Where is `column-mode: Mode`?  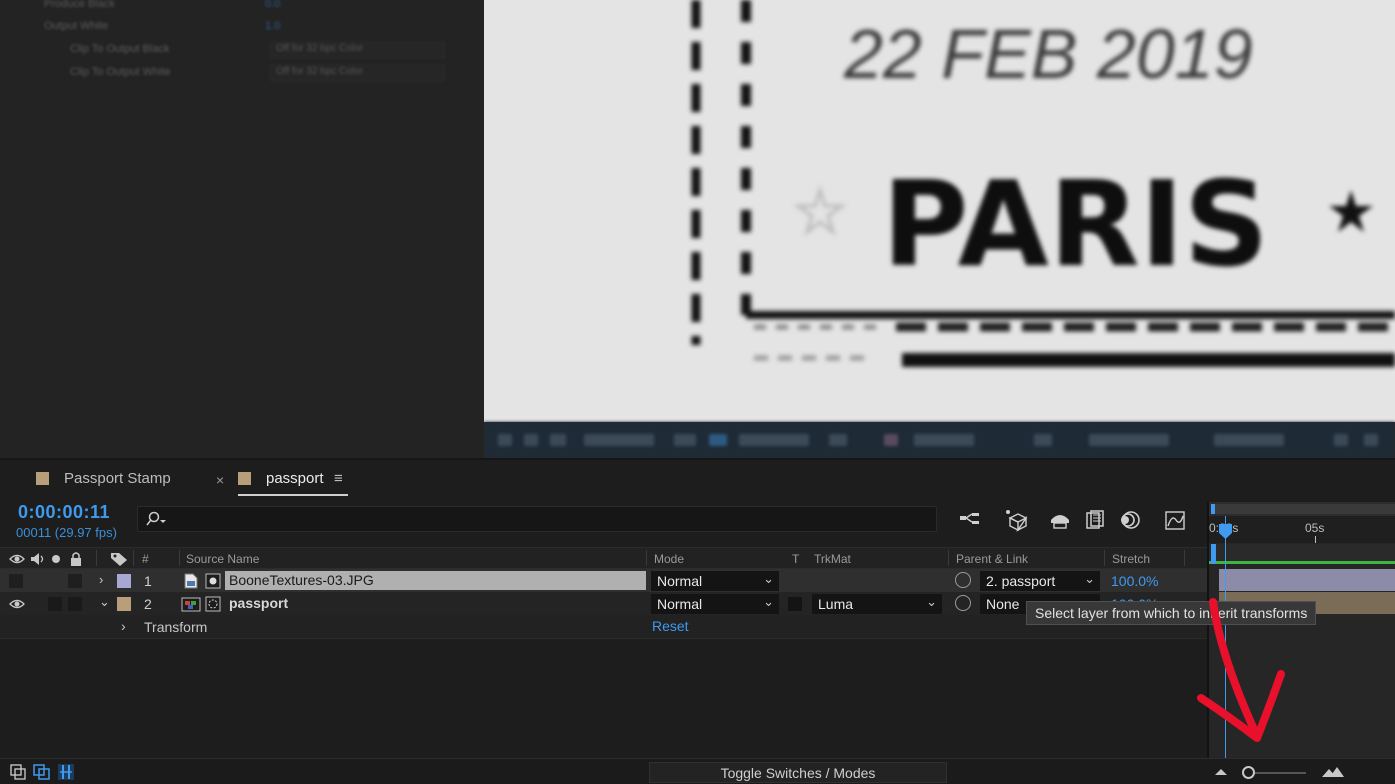 column-mode: Mode is located at coordinates (669, 559).